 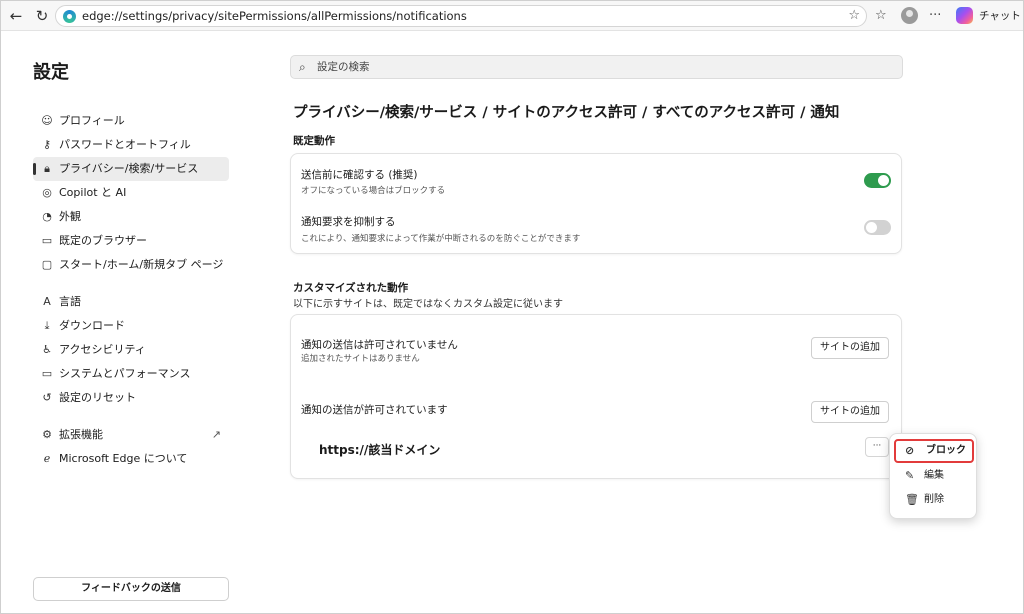 I want to click on add-blocked-site-button: サイトの追加, so click(x=850, y=348).